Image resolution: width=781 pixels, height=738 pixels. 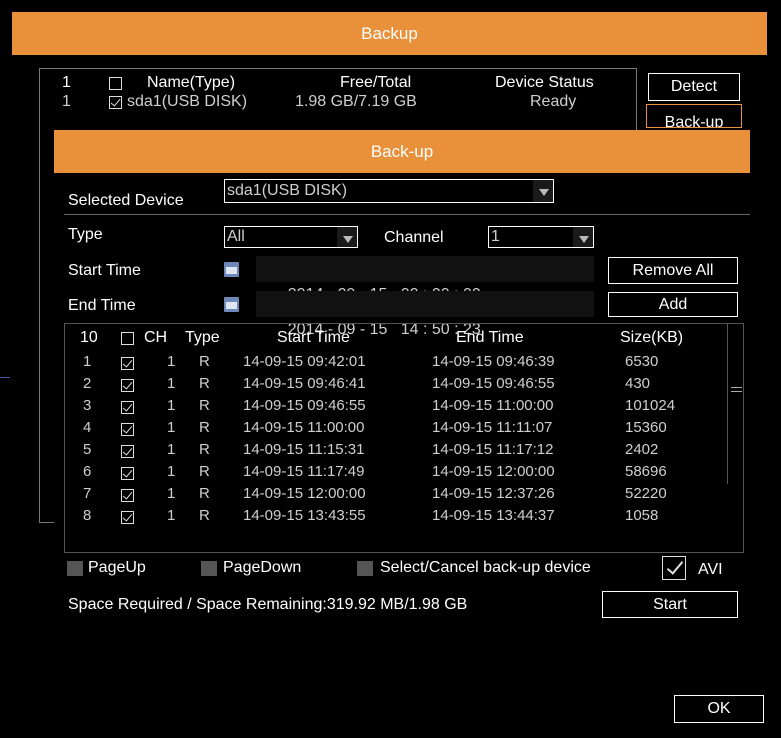 What do you see at coordinates (694, 87) in the screenshot?
I see `detect-button: Detect` at bounding box center [694, 87].